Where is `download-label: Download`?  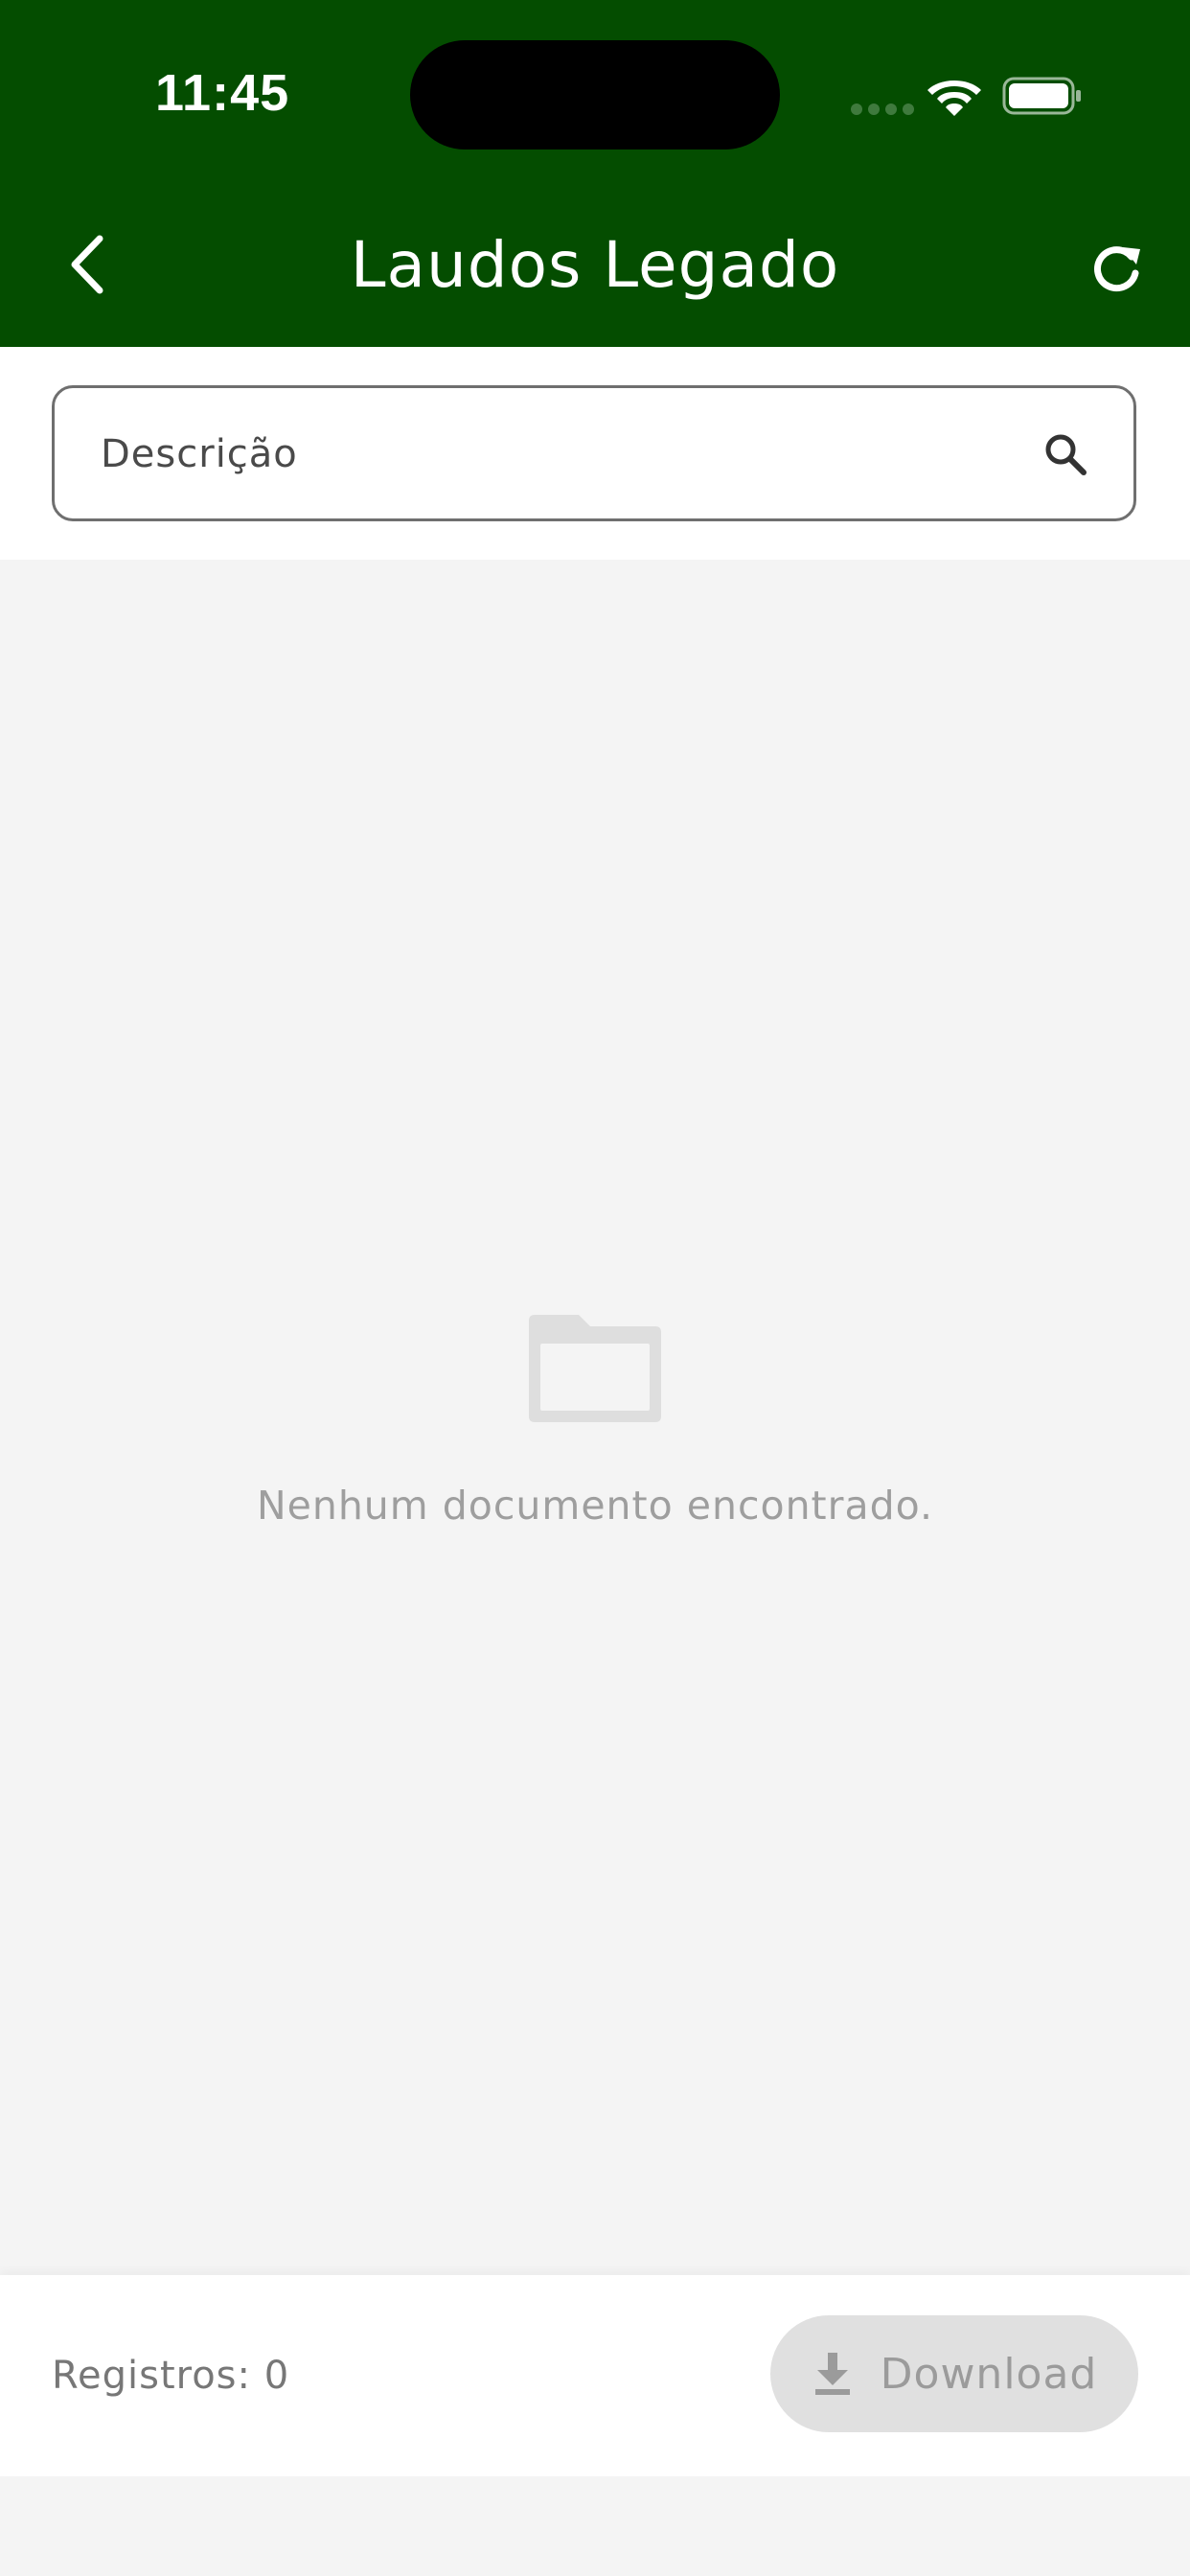
download-label: Download is located at coordinates (989, 2374).